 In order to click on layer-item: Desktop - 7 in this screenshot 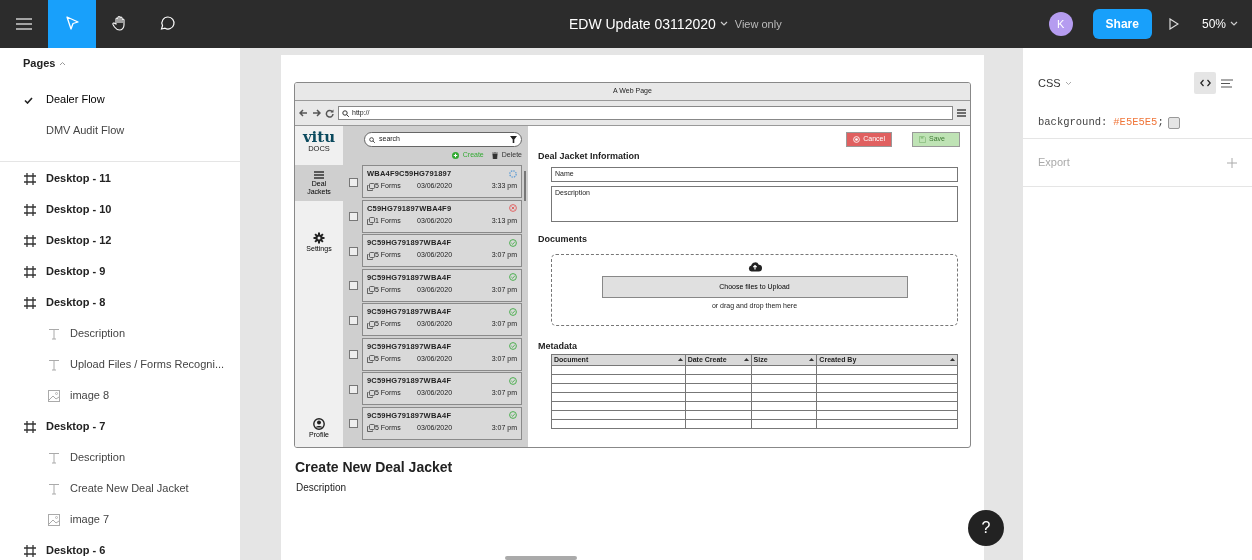, I will do `click(120, 426)`.